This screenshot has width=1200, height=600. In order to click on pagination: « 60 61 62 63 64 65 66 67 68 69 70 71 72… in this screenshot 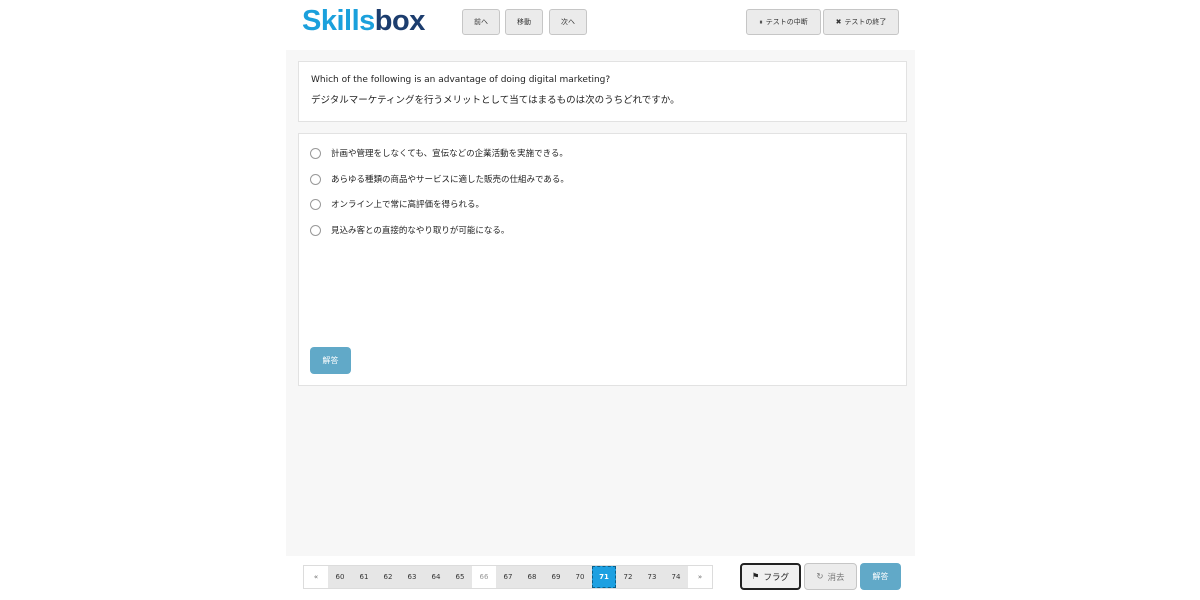, I will do `click(508, 577)`.